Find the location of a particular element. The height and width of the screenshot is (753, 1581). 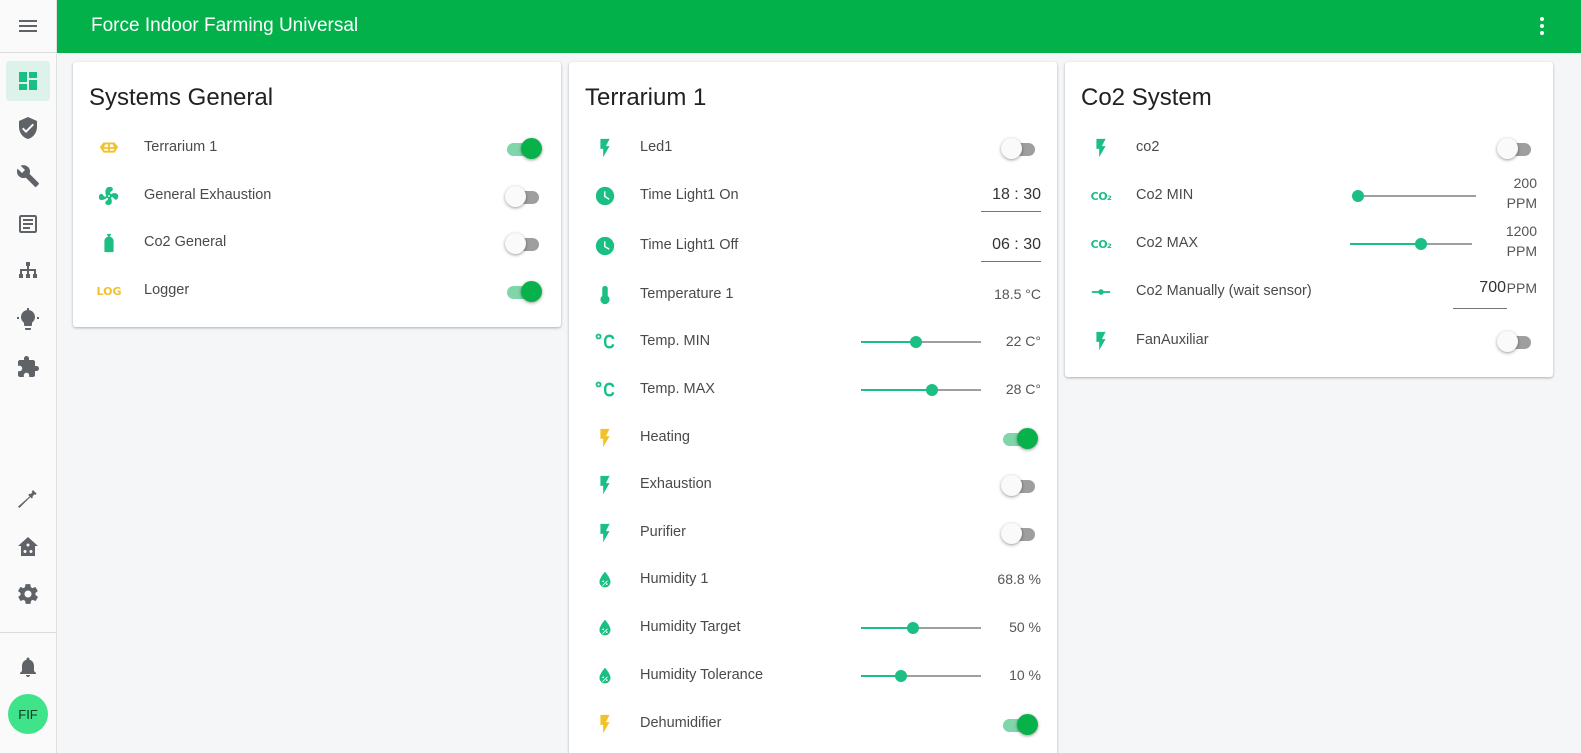

row-general-exhaustion: General Exhaustion is located at coordinates (317, 196).